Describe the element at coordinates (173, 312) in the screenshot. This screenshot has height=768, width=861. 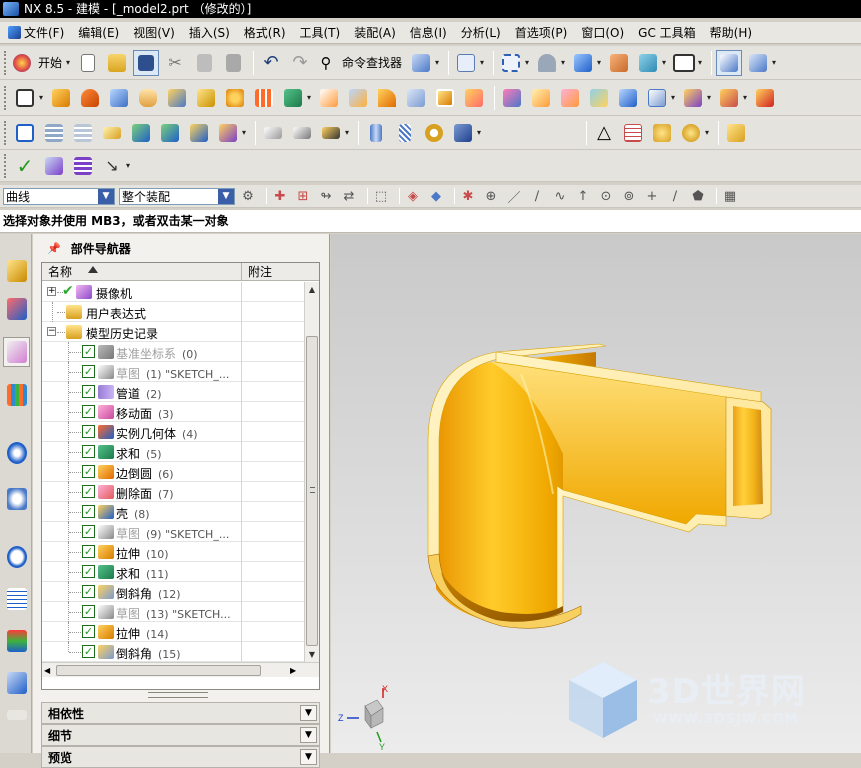
I see `tree-row: 用户表达式` at that location.